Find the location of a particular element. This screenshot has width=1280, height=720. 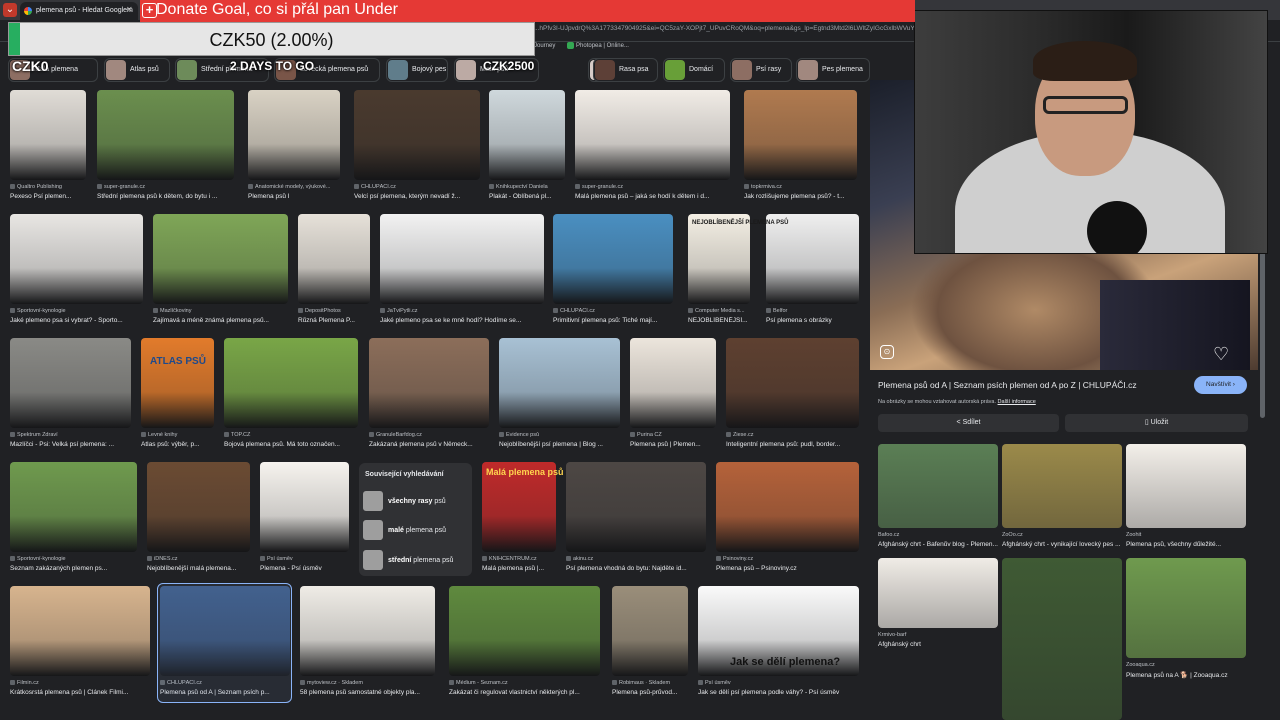

close-tab-icon: ✕ is located at coordinates (129, 9).